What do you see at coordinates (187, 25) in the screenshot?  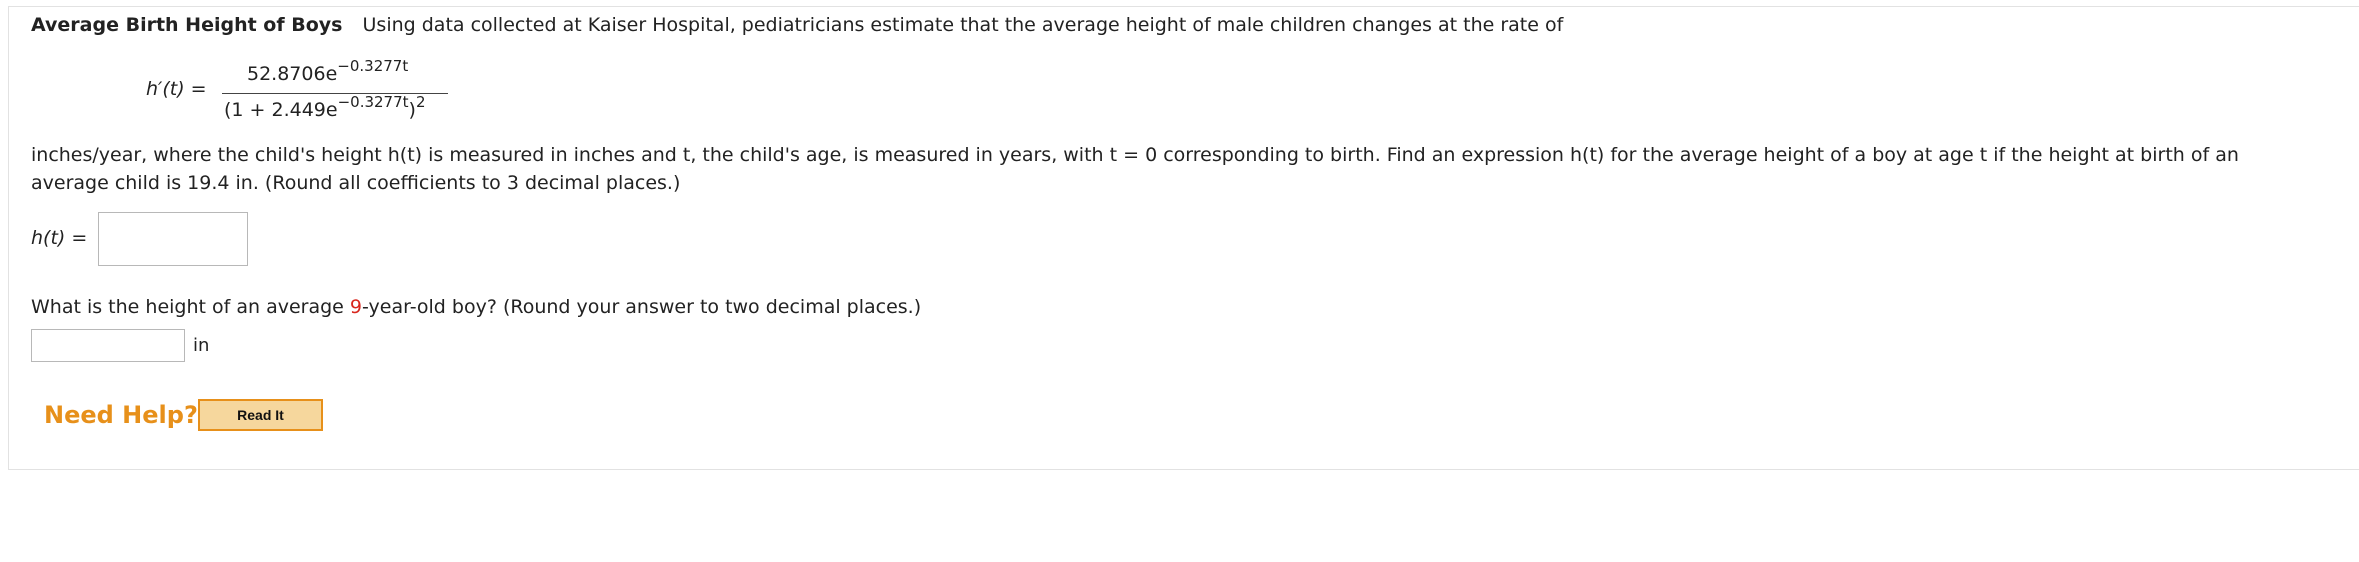 I see `problem-title: Average Birth Height of Boys` at bounding box center [187, 25].